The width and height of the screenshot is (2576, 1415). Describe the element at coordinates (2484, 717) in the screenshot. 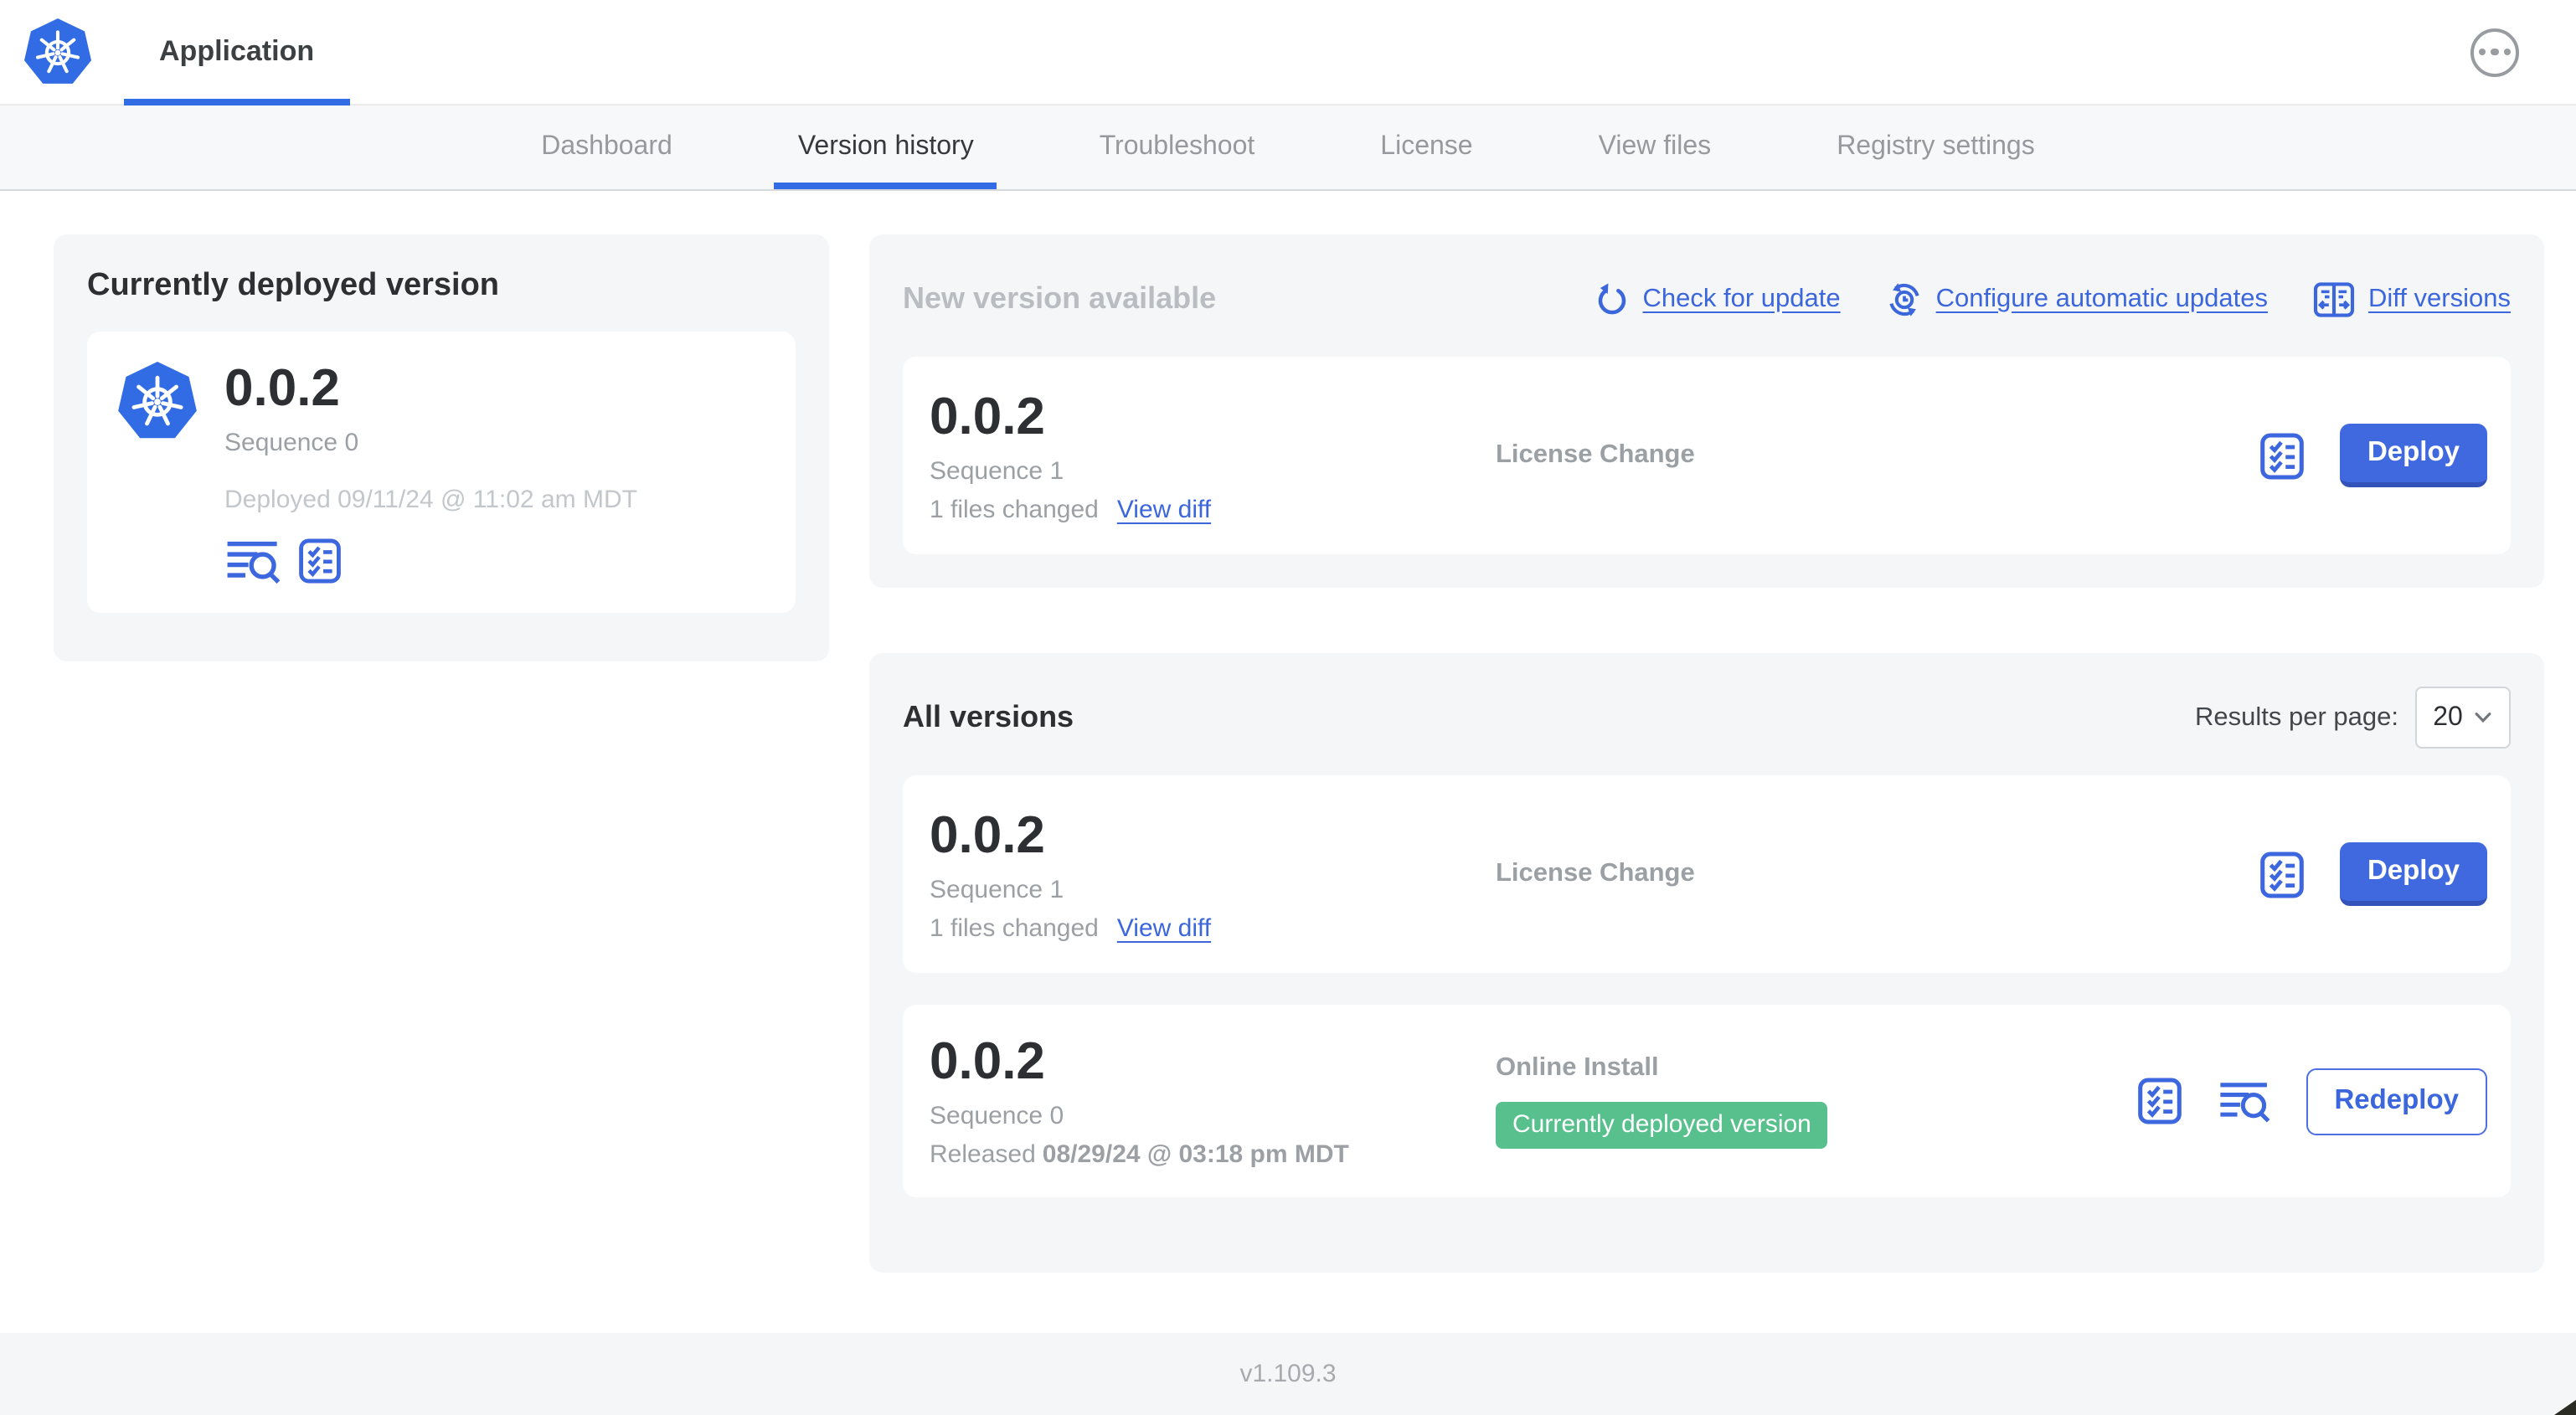

I see `chevron-down-icon` at that location.